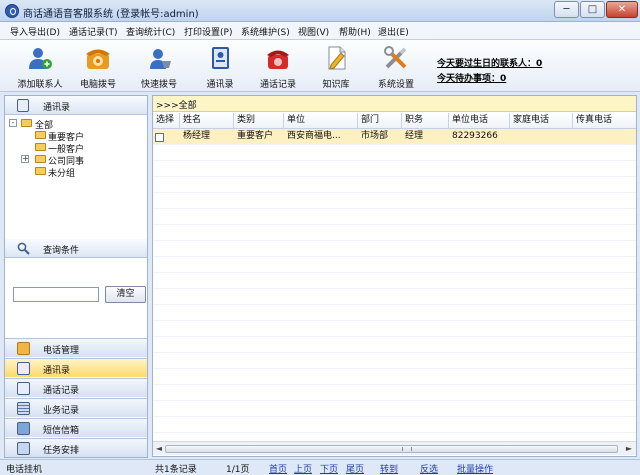 Image resolution: width=640 pixels, height=475 pixels. Describe the element at coordinates (159, 448) in the screenshot. I see `scroll-left-icon: ◄` at that location.